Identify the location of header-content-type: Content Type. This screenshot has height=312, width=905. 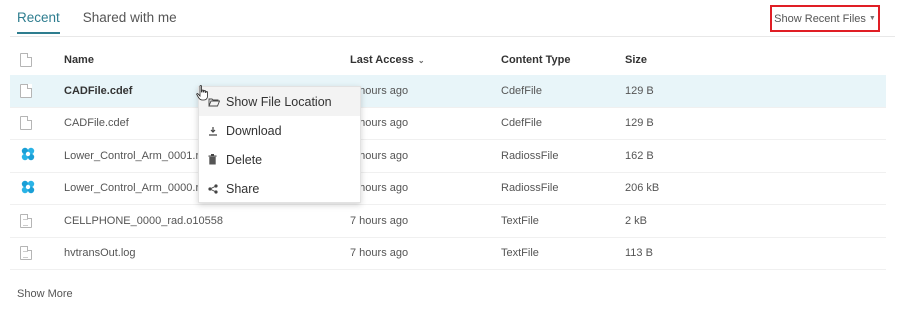
(563, 59).